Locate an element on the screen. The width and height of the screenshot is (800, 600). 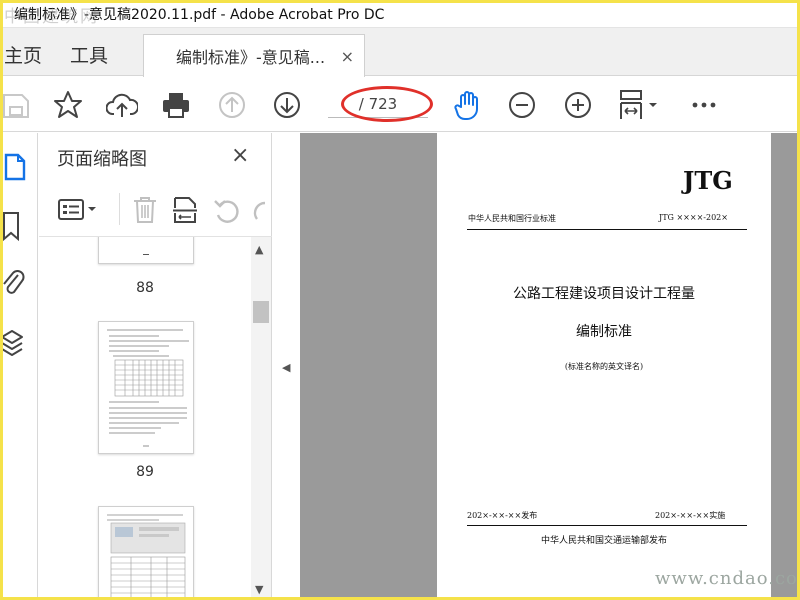
doc-english-name: (标准名称的英文译名) is located at coordinates (604, 366).